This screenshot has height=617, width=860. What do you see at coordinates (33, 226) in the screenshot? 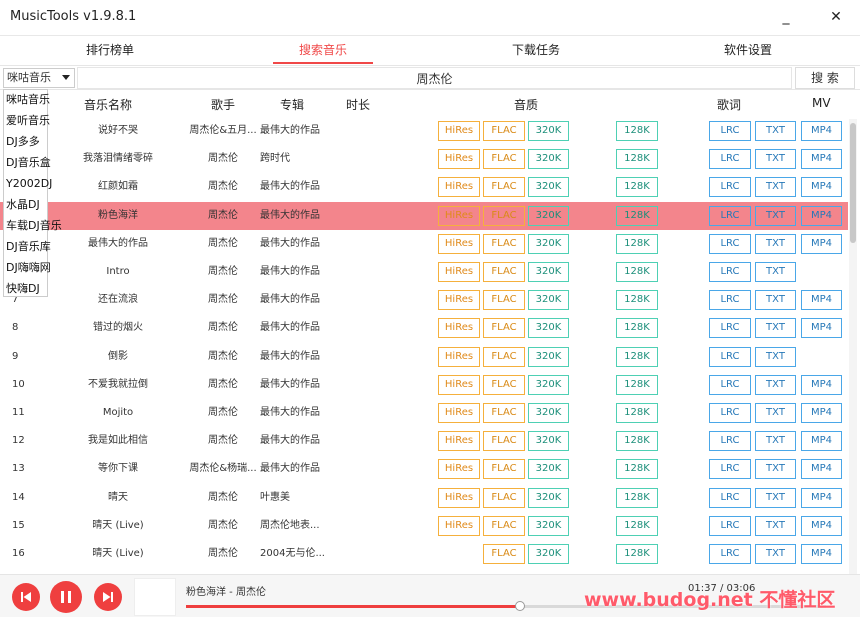
I see `source-option: 车载DJ音乐` at bounding box center [33, 226].